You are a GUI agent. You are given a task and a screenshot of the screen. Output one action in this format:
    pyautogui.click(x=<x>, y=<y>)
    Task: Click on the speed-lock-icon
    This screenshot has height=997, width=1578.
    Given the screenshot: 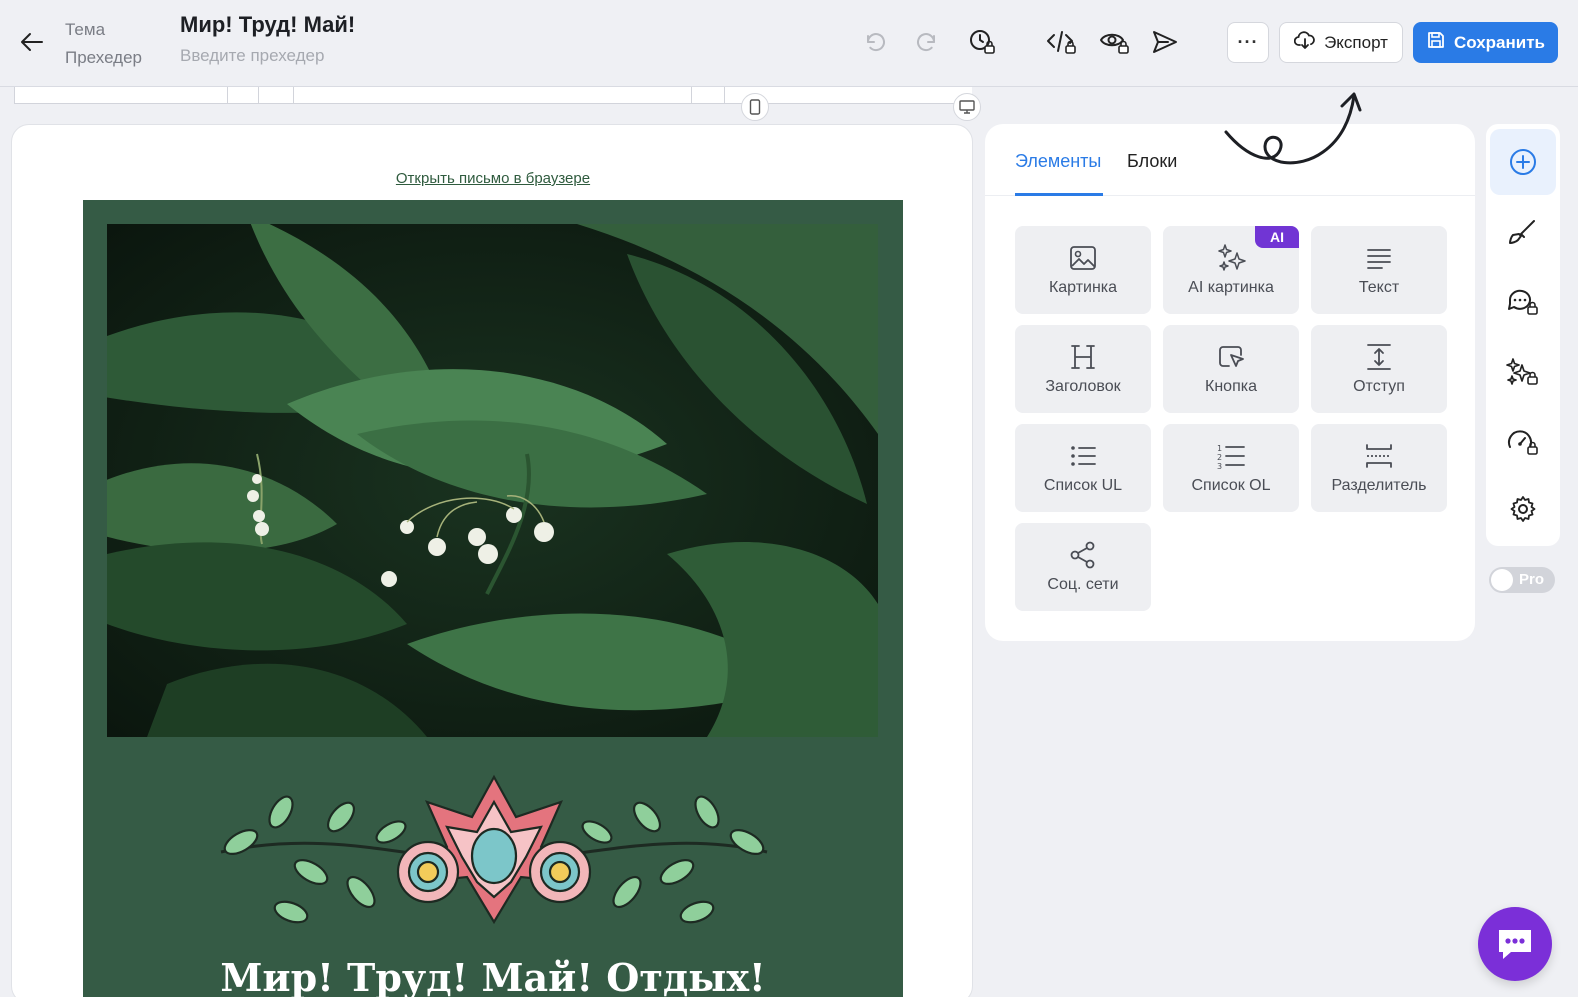 What is the action you would take?
    pyautogui.click(x=1523, y=442)
    